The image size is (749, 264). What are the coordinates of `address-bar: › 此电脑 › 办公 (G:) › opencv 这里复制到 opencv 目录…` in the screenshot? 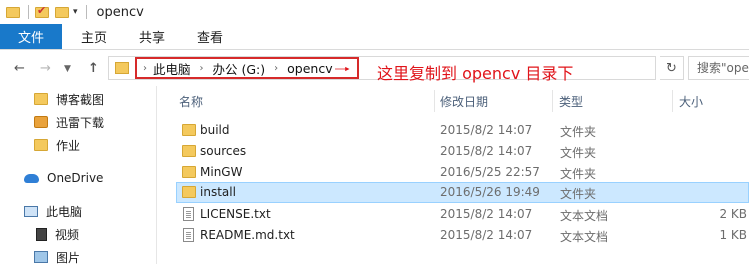 It's located at (382, 69).